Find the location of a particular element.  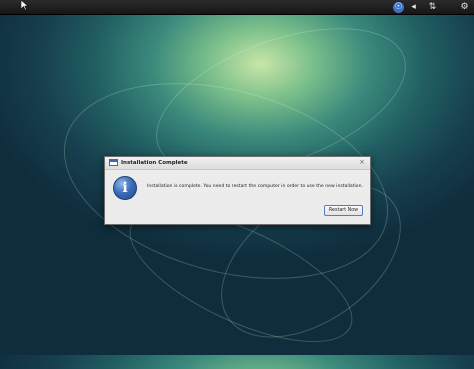

volume-icon: ◂ is located at coordinates (413, 7).